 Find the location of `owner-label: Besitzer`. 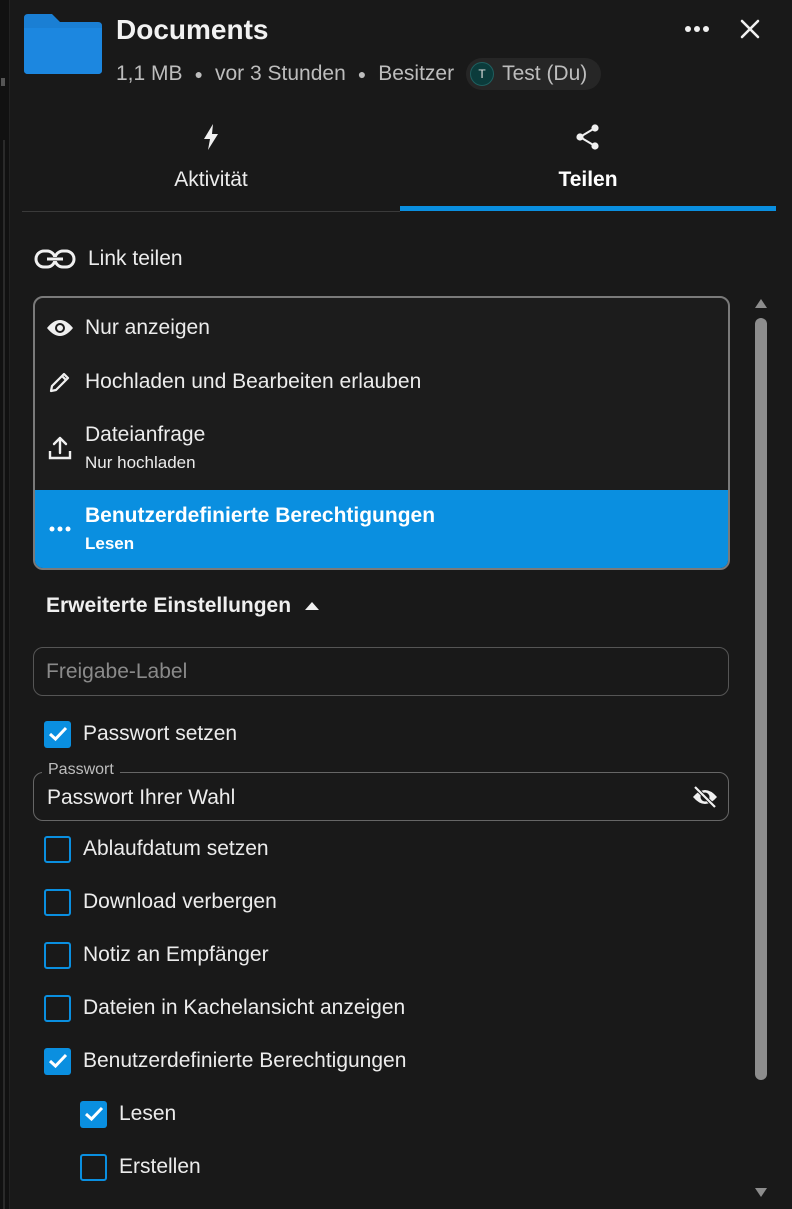

owner-label: Besitzer is located at coordinates (416, 73).